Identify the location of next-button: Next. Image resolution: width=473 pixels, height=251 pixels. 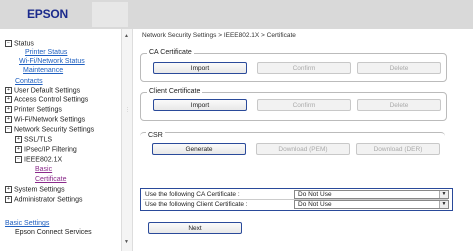
(195, 228).